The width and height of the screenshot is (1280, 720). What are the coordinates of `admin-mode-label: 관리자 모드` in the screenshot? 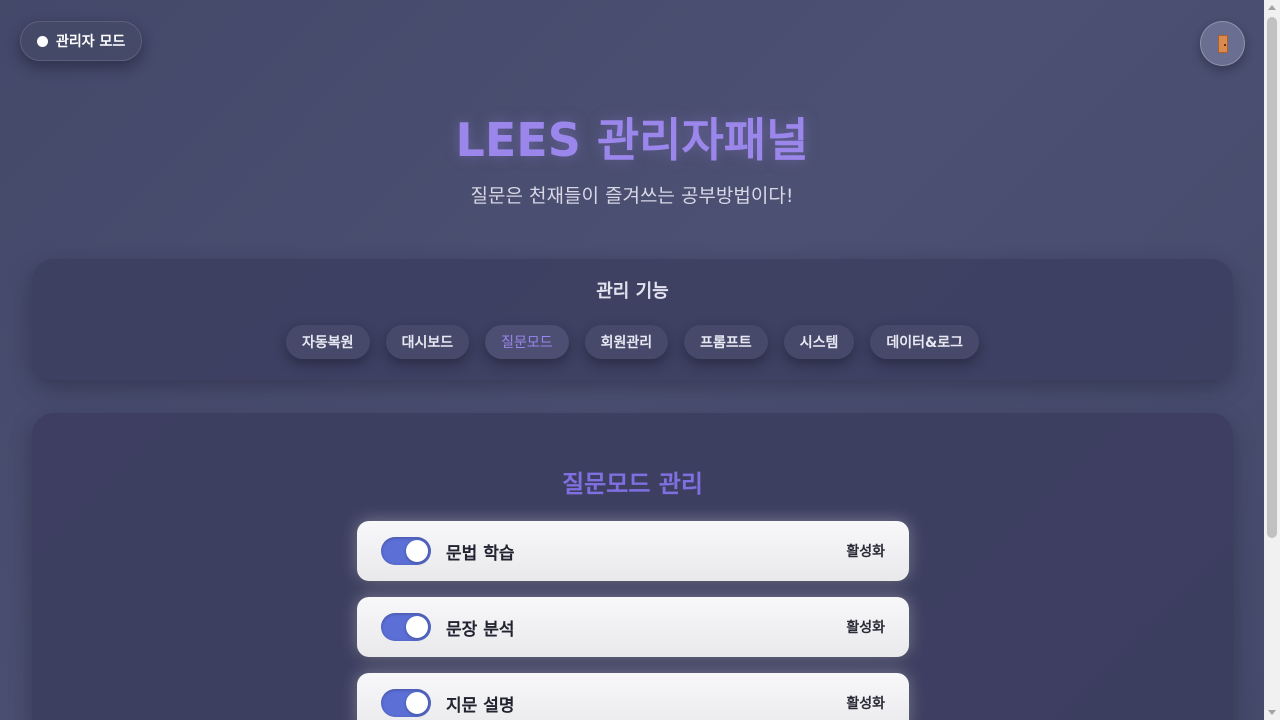 It's located at (91, 42).